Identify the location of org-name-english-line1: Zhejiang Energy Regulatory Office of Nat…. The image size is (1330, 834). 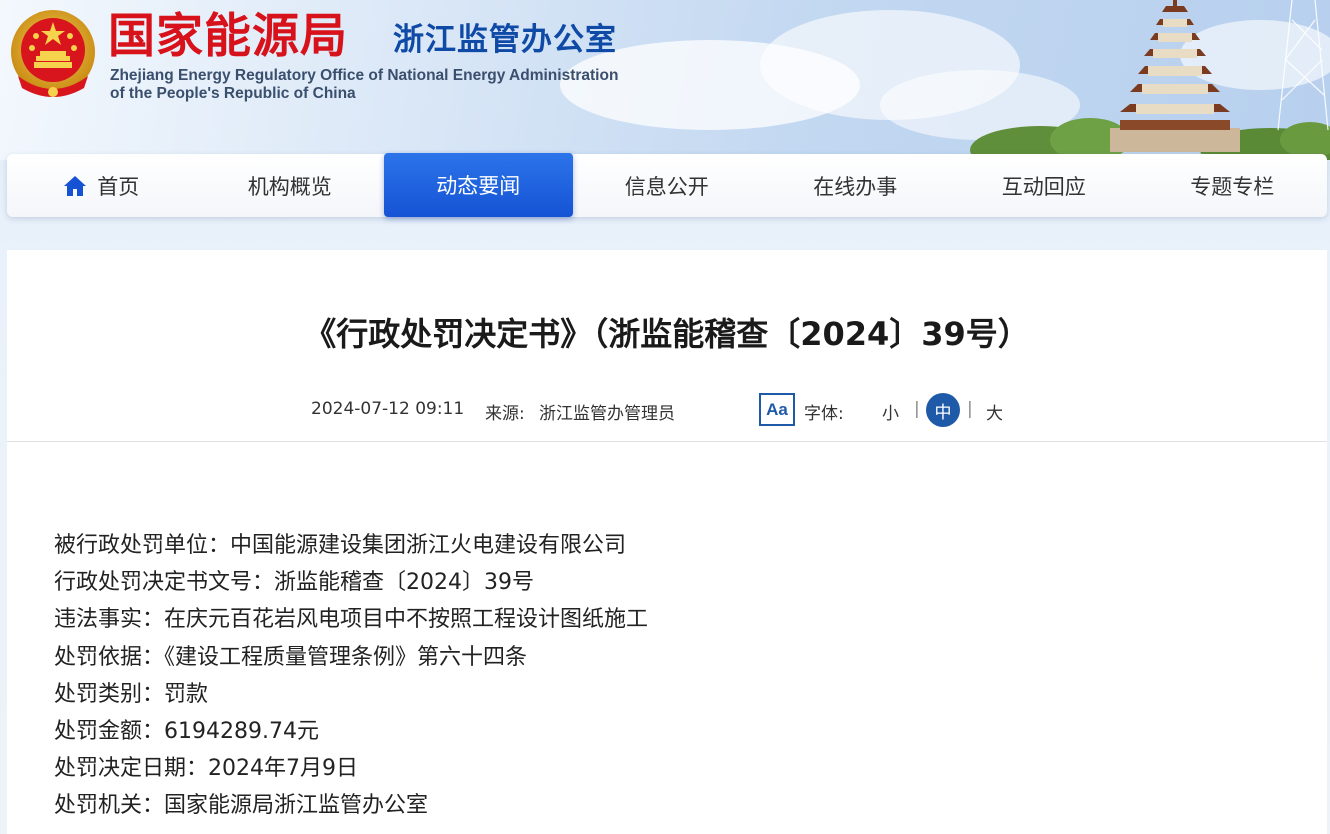
(364, 75).